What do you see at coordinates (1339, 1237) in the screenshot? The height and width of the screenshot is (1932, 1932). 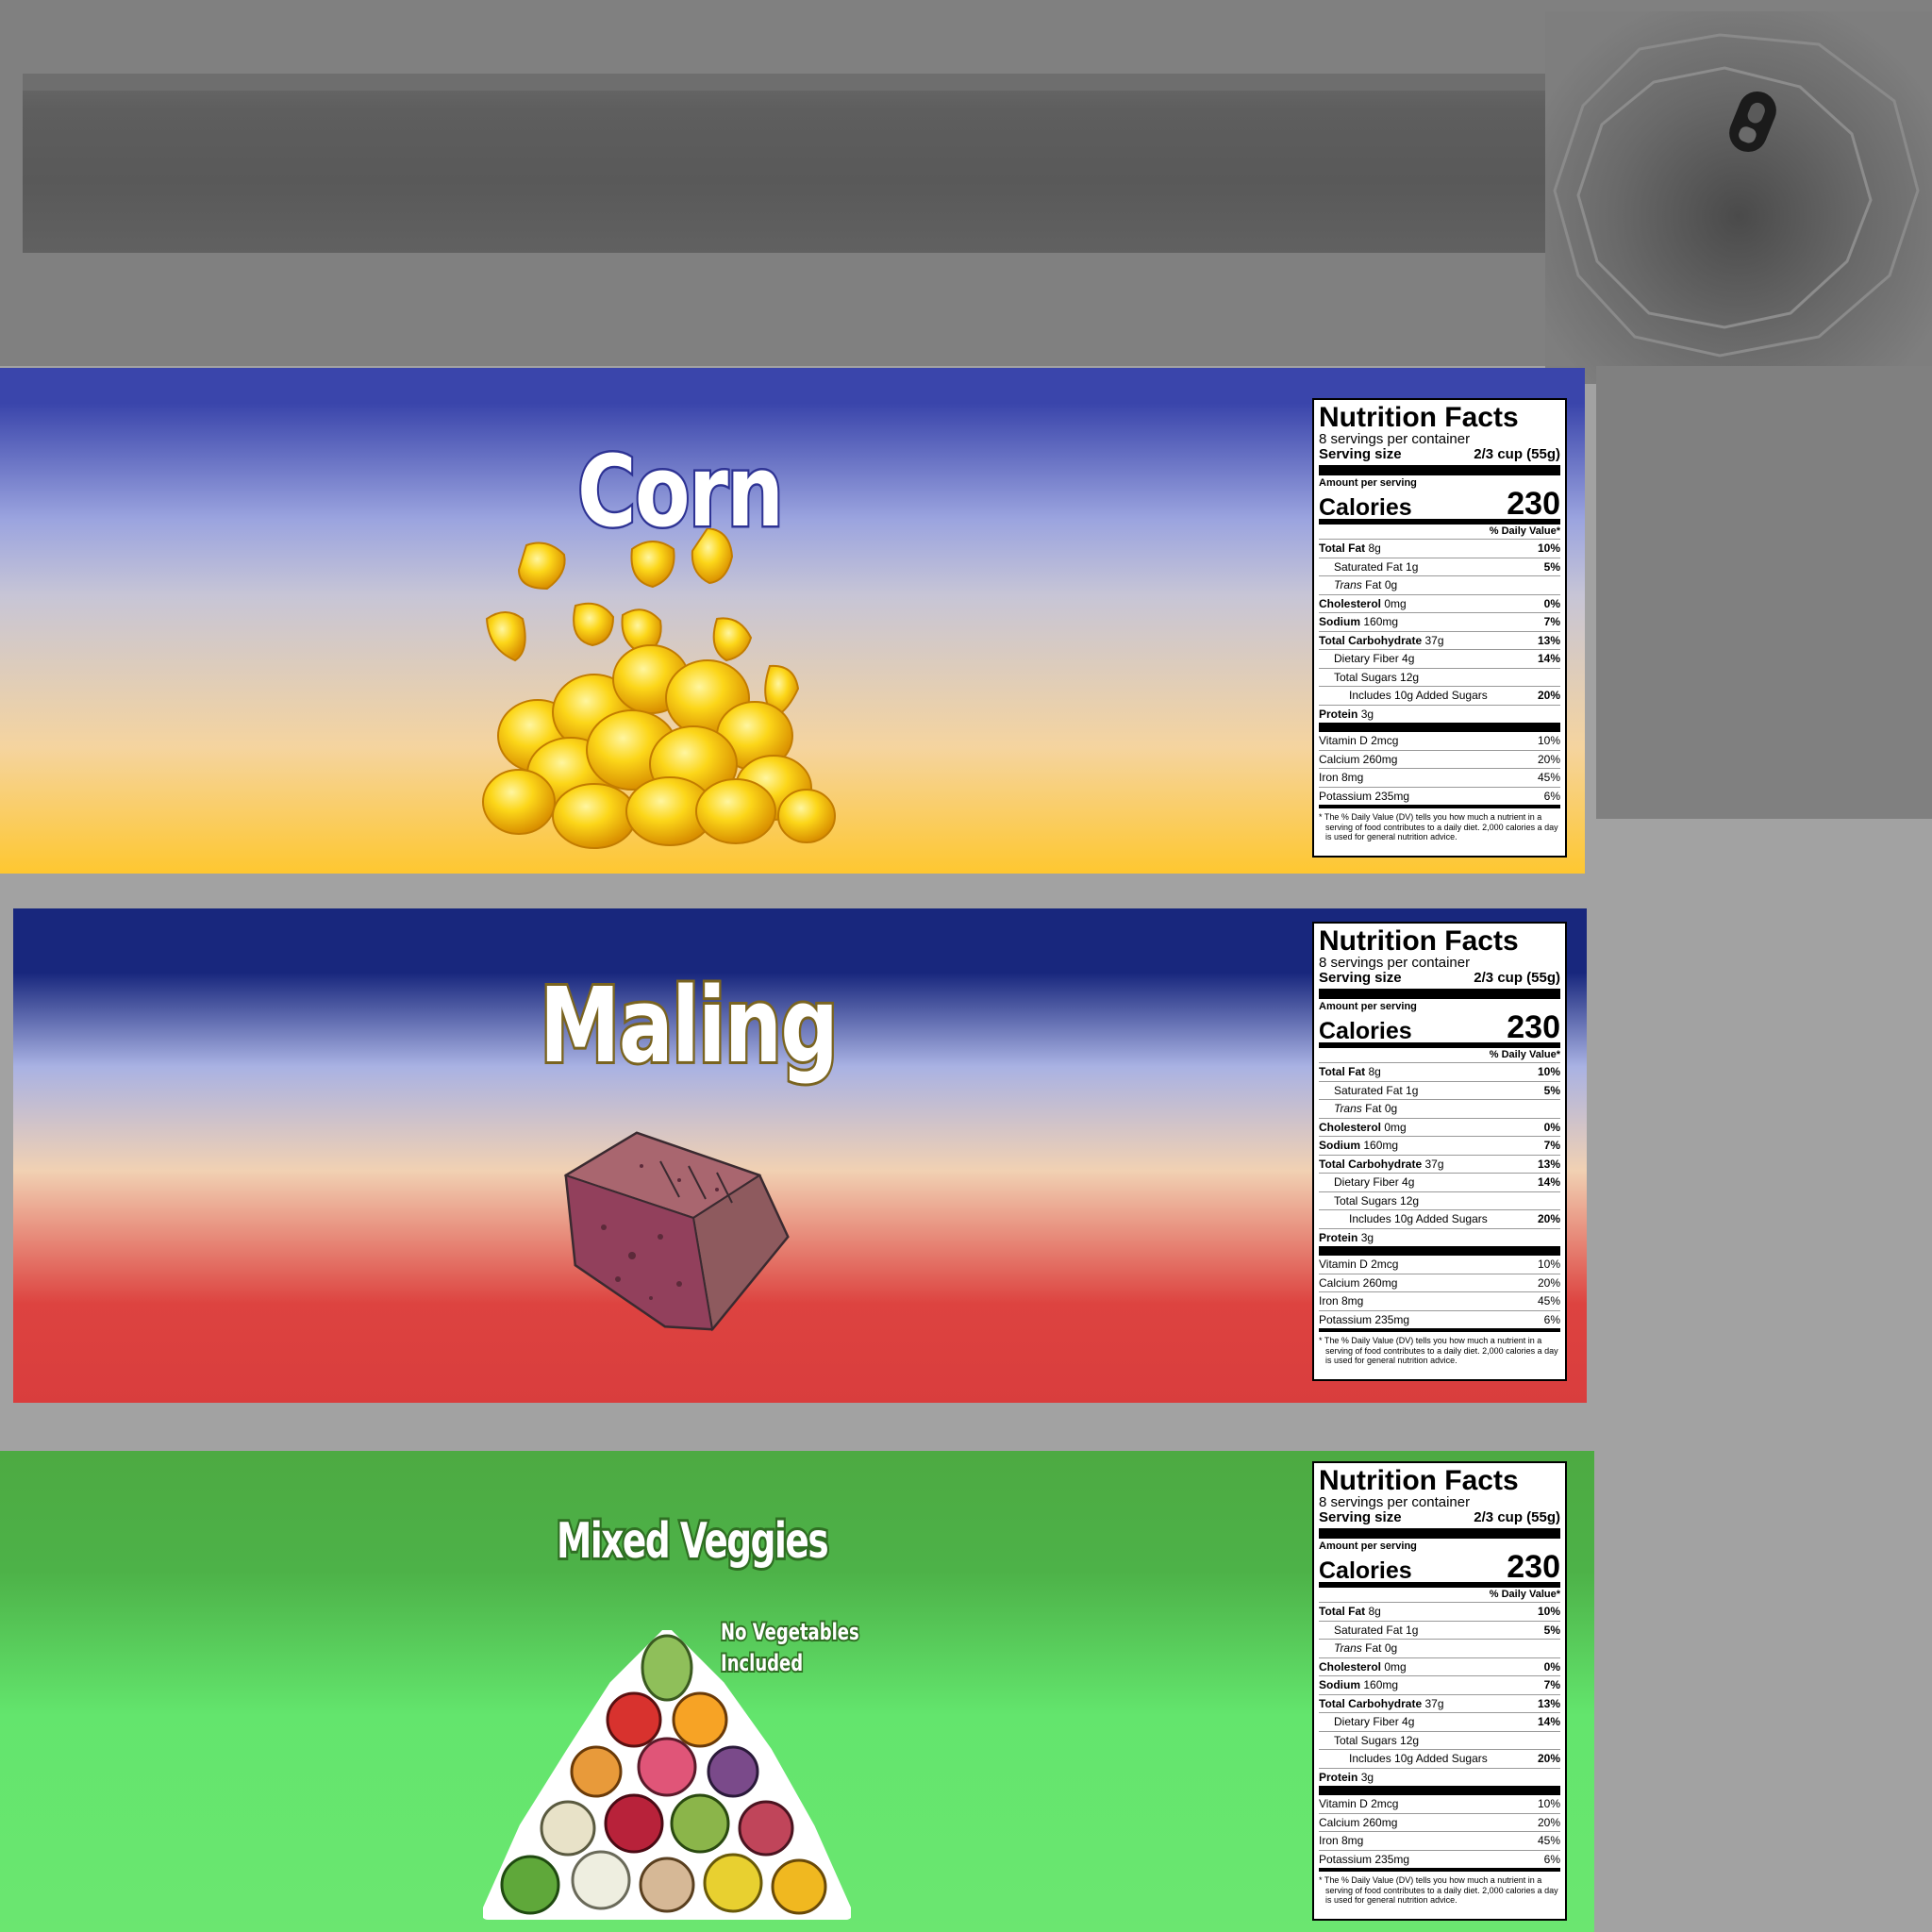 I see `protein-label: Protein` at bounding box center [1339, 1237].